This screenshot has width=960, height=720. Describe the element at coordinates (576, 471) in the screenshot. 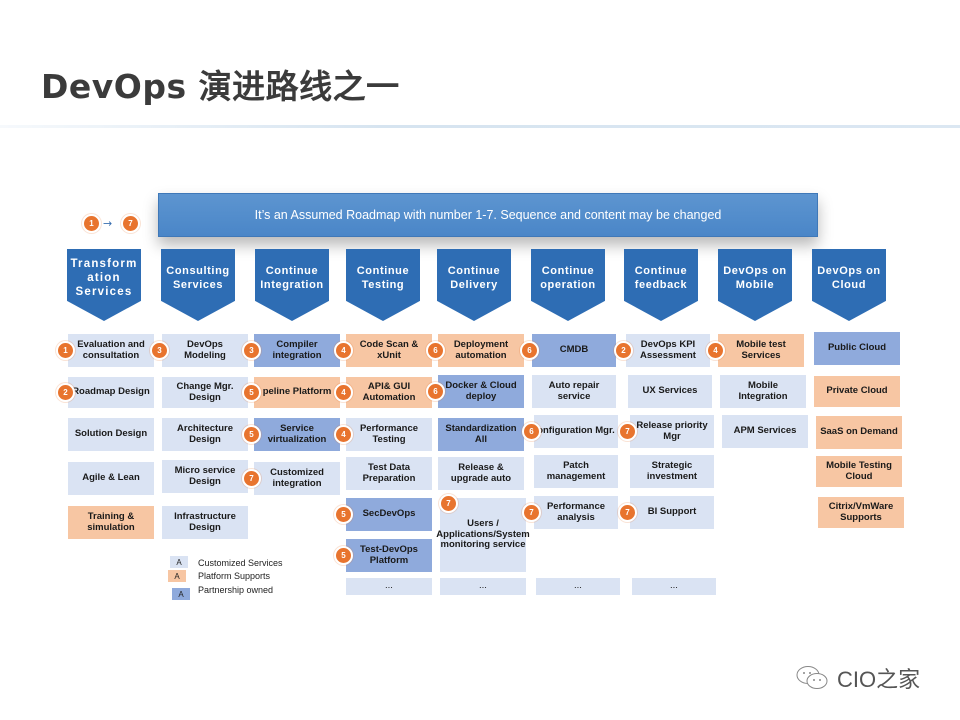

I see `roadmap-item: Patch management` at that location.